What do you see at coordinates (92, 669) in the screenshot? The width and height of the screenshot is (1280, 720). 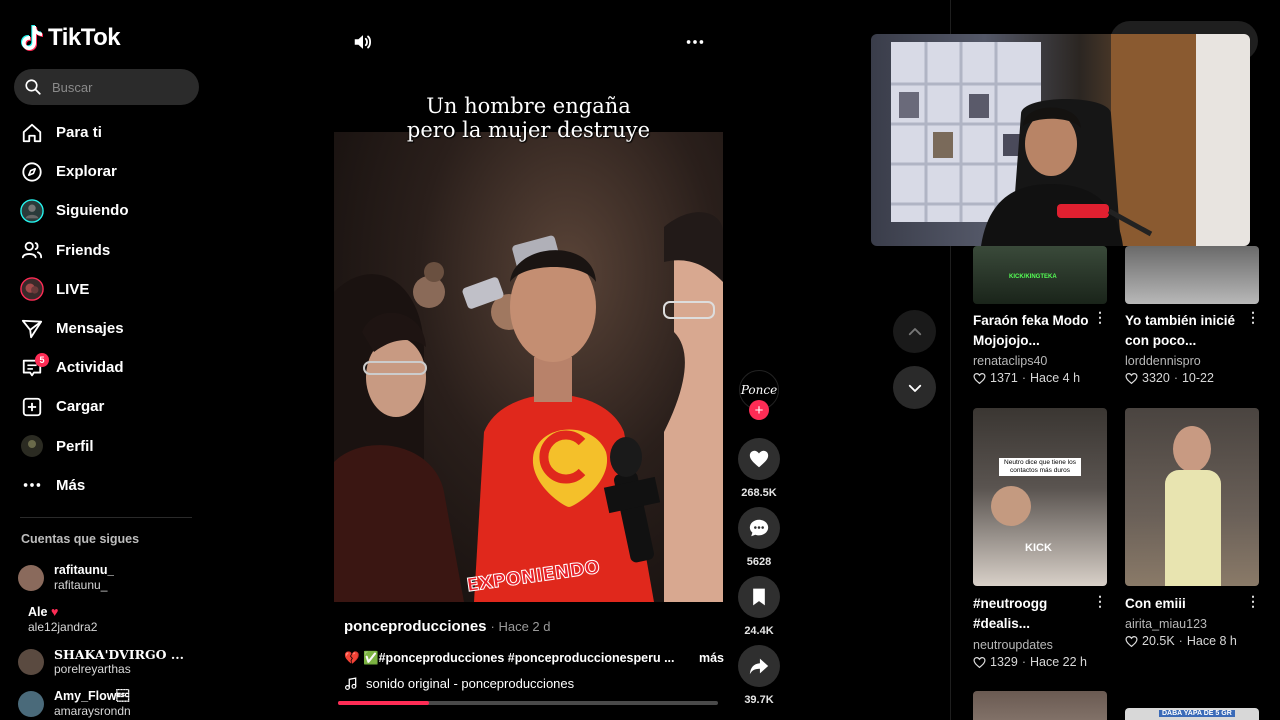 I see `account-handle: porelreyarthas` at bounding box center [92, 669].